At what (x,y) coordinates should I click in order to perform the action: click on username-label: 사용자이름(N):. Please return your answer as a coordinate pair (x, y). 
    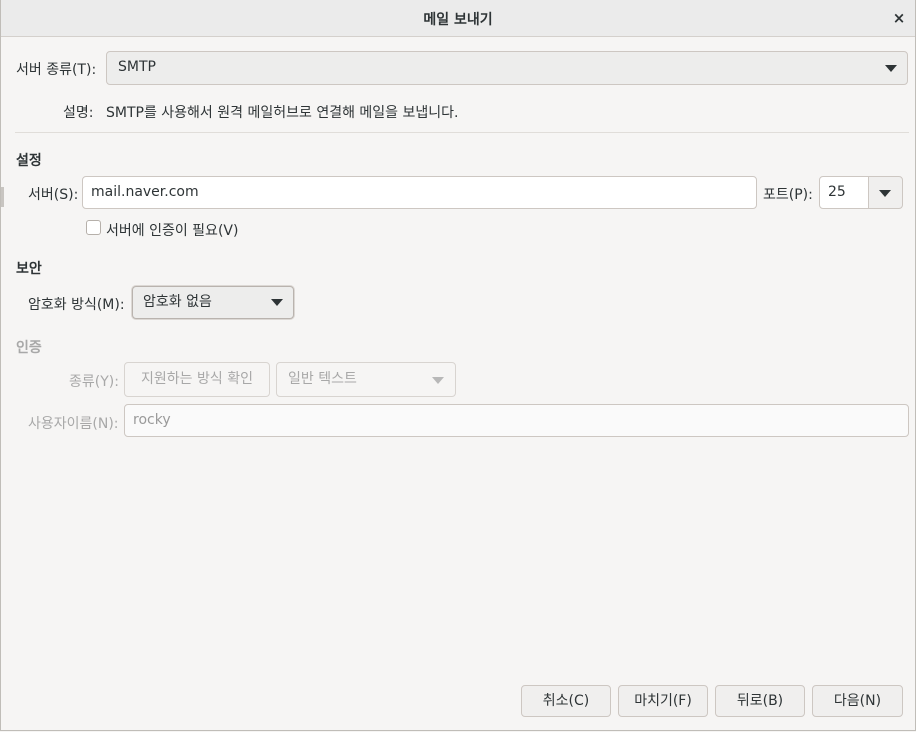
    Looking at the image, I should click on (73, 424).